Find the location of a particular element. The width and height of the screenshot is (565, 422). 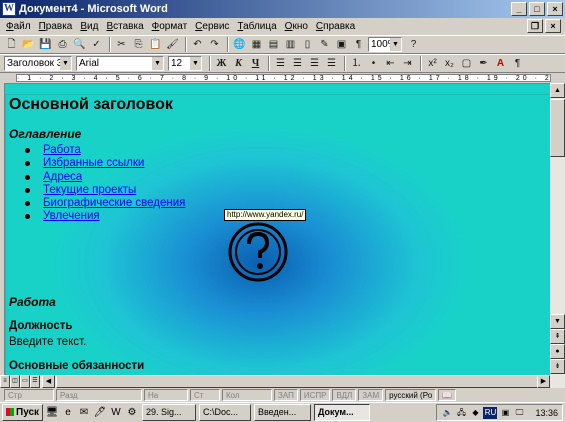

menu-help: Справка is located at coordinates (335, 26).